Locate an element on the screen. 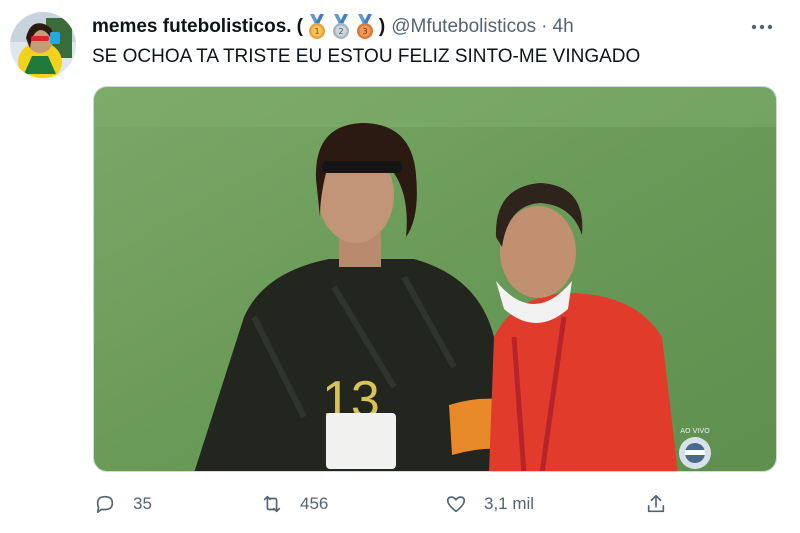 This screenshot has width=800, height=533. reply-count: 35 is located at coordinates (142, 503).